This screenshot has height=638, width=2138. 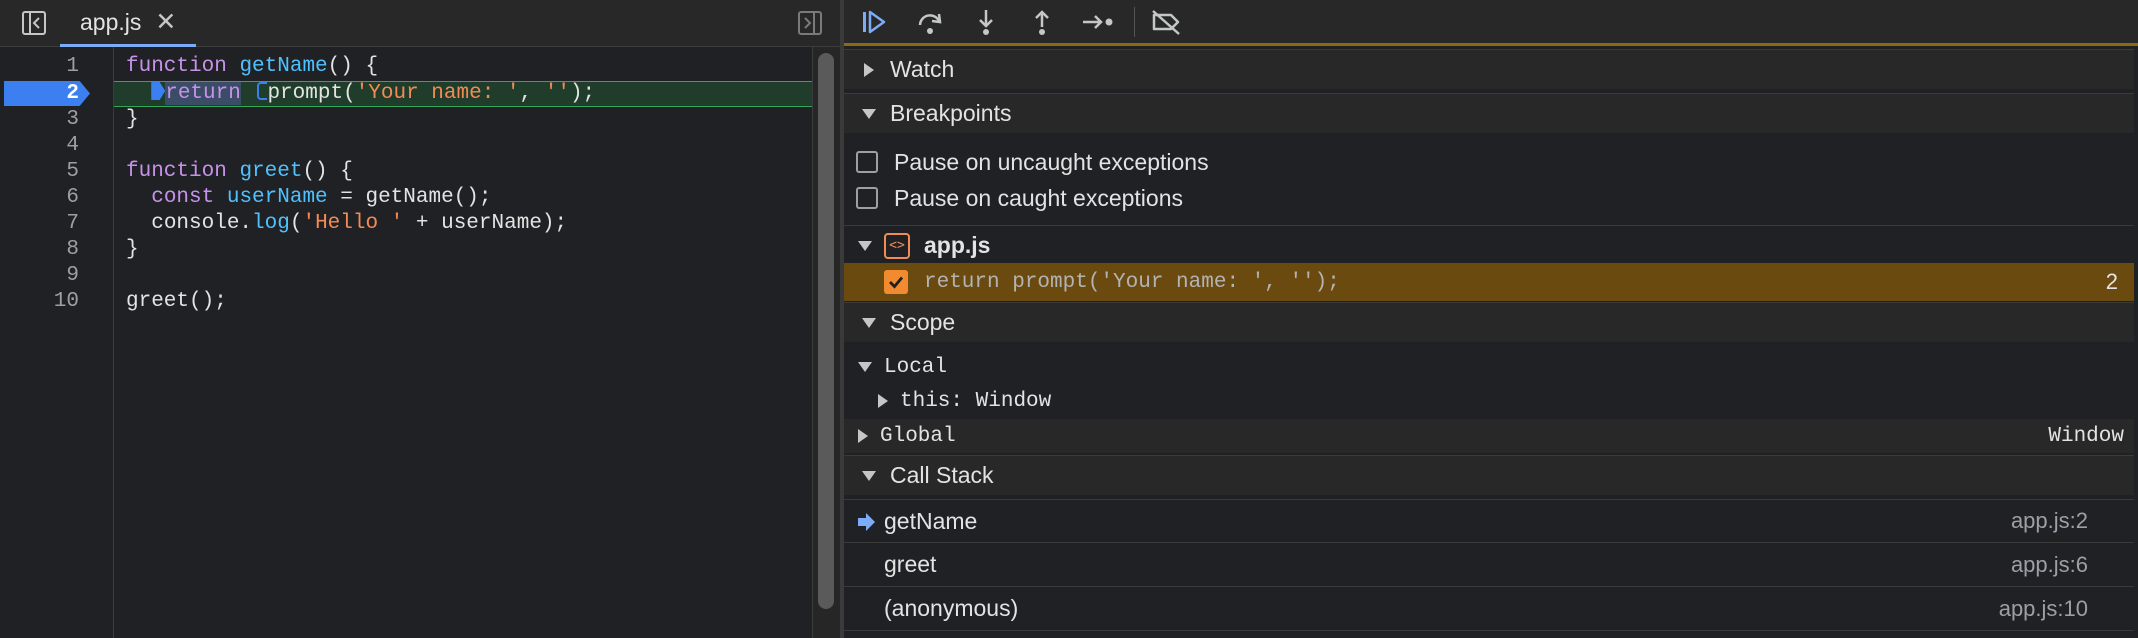 What do you see at coordinates (262, 91) in the screenshot?
I see `inline-breakpoint-hollow-icon` at bounding box center [262, 91].